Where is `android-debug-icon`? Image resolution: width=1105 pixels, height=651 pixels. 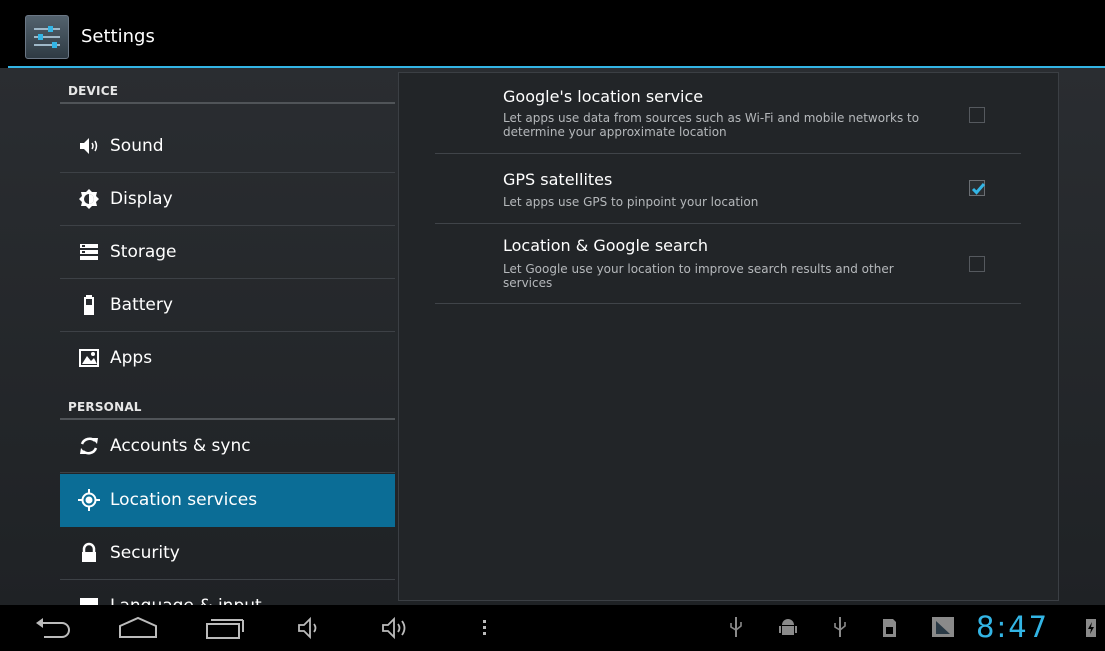
android-debug-icon is located at coordinates (788, 627).